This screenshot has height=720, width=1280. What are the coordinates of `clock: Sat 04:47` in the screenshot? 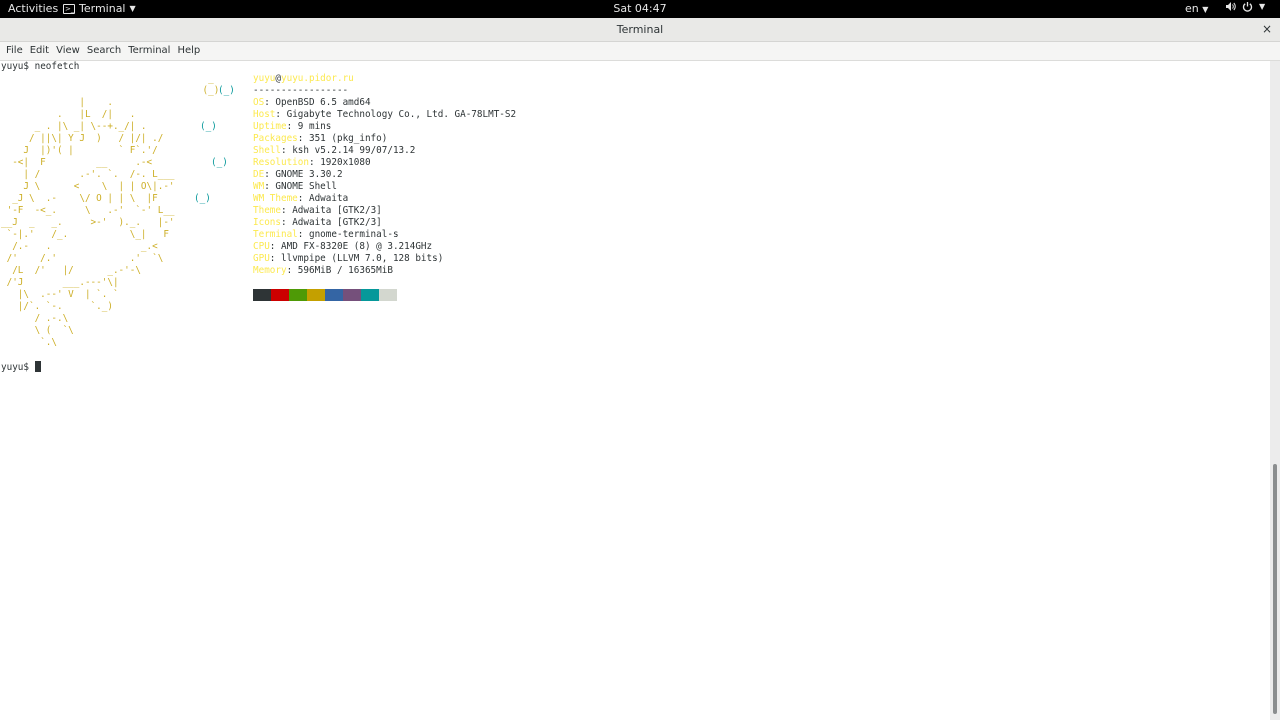 It's located at (639, 8).